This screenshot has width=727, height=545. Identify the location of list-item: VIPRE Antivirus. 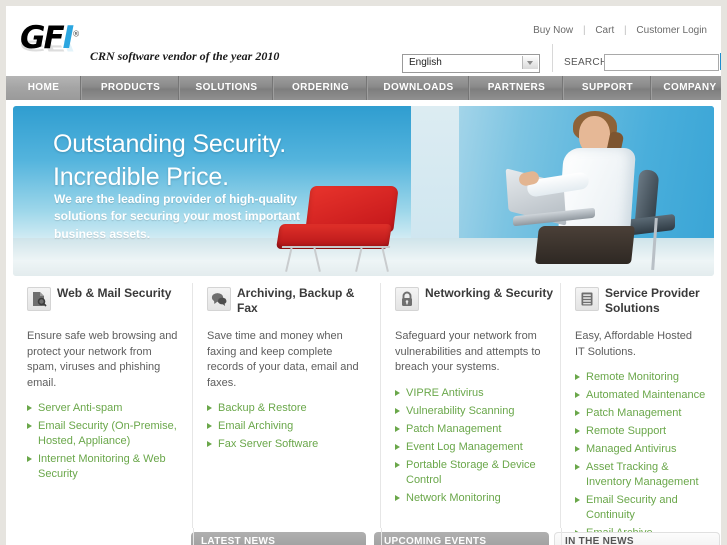
(477, 393).